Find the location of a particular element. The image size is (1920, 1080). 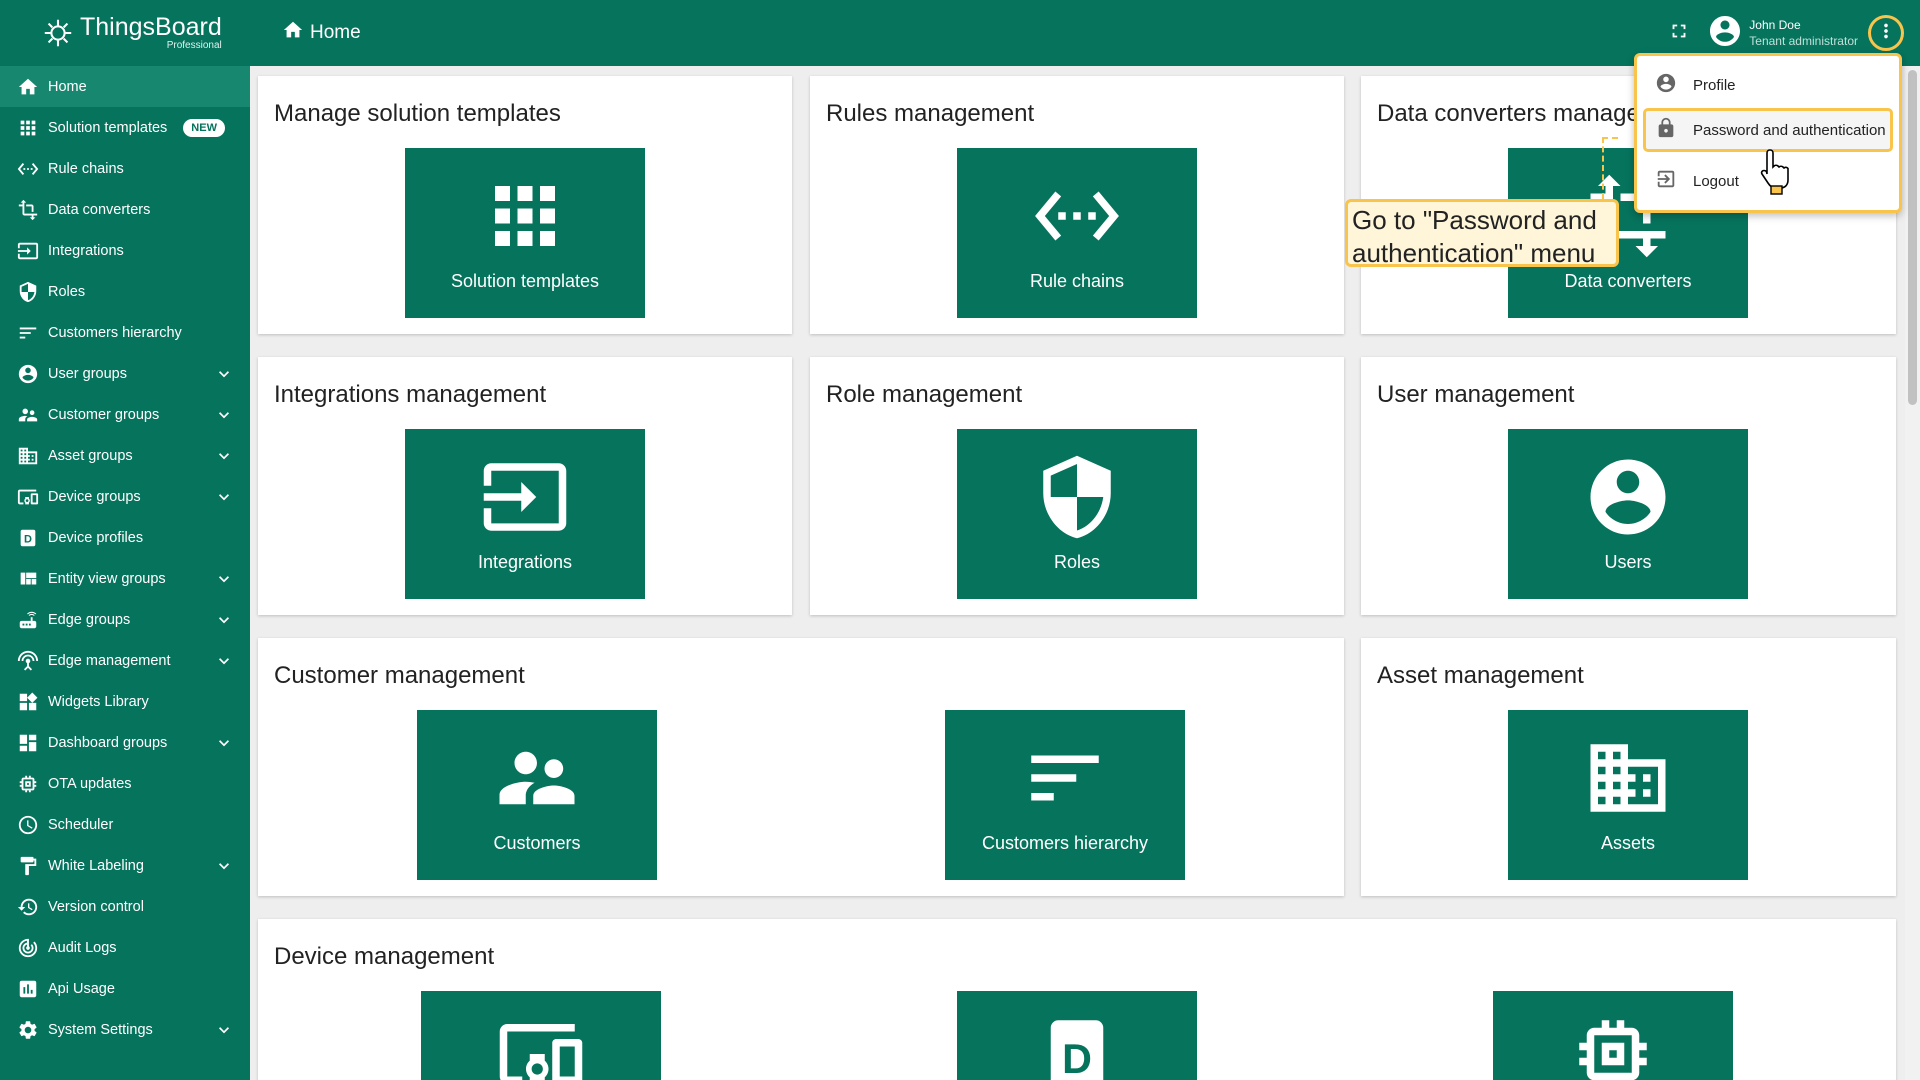

sidebar-item-label: Integrations is located at coordinates (86, 250).